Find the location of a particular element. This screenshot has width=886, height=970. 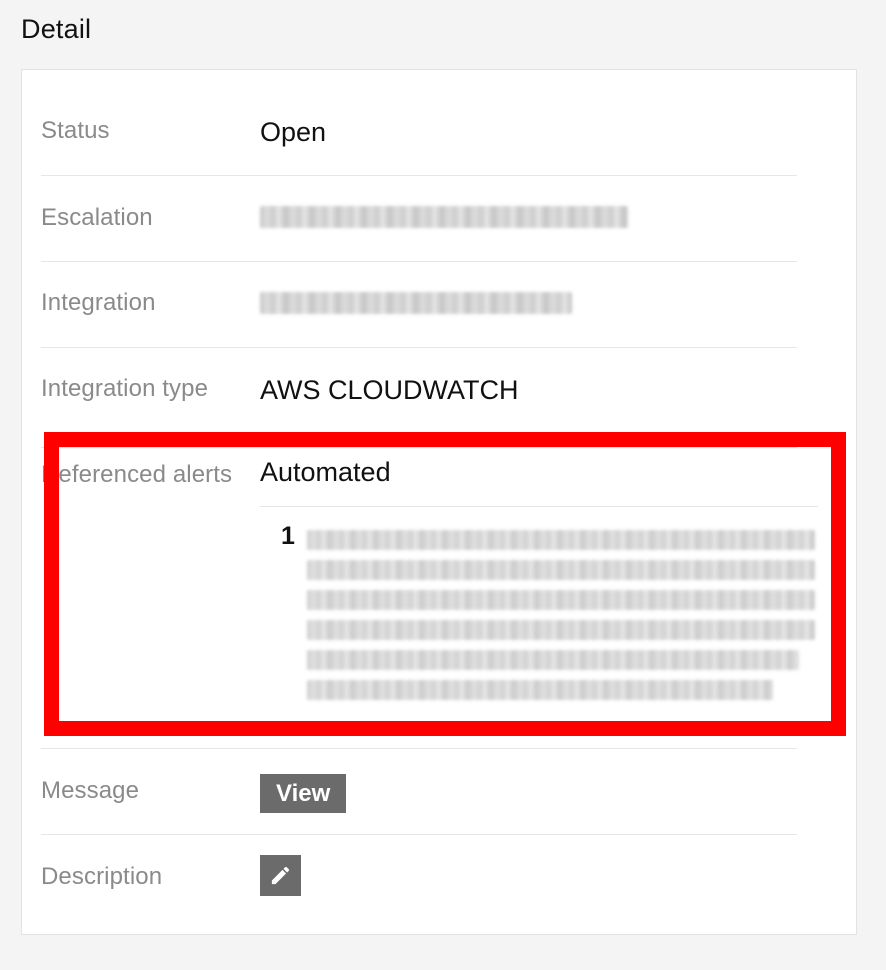

integration-label: Integration is located at coordinates (98, 302).